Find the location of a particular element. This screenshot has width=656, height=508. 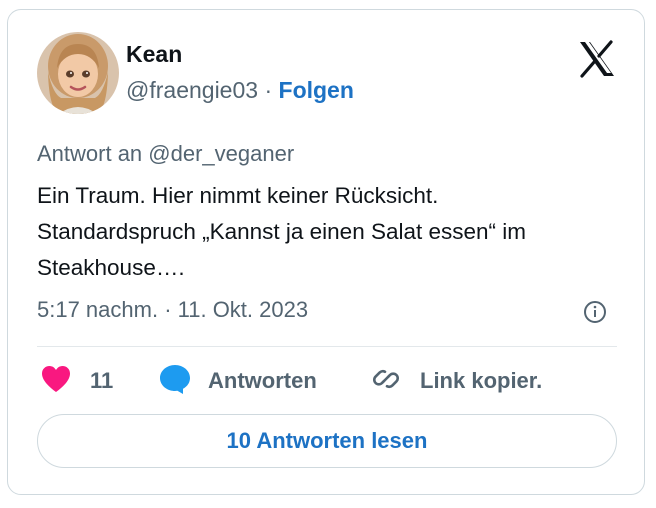

reply-bubble-icon is located at coordinates (175, 381).